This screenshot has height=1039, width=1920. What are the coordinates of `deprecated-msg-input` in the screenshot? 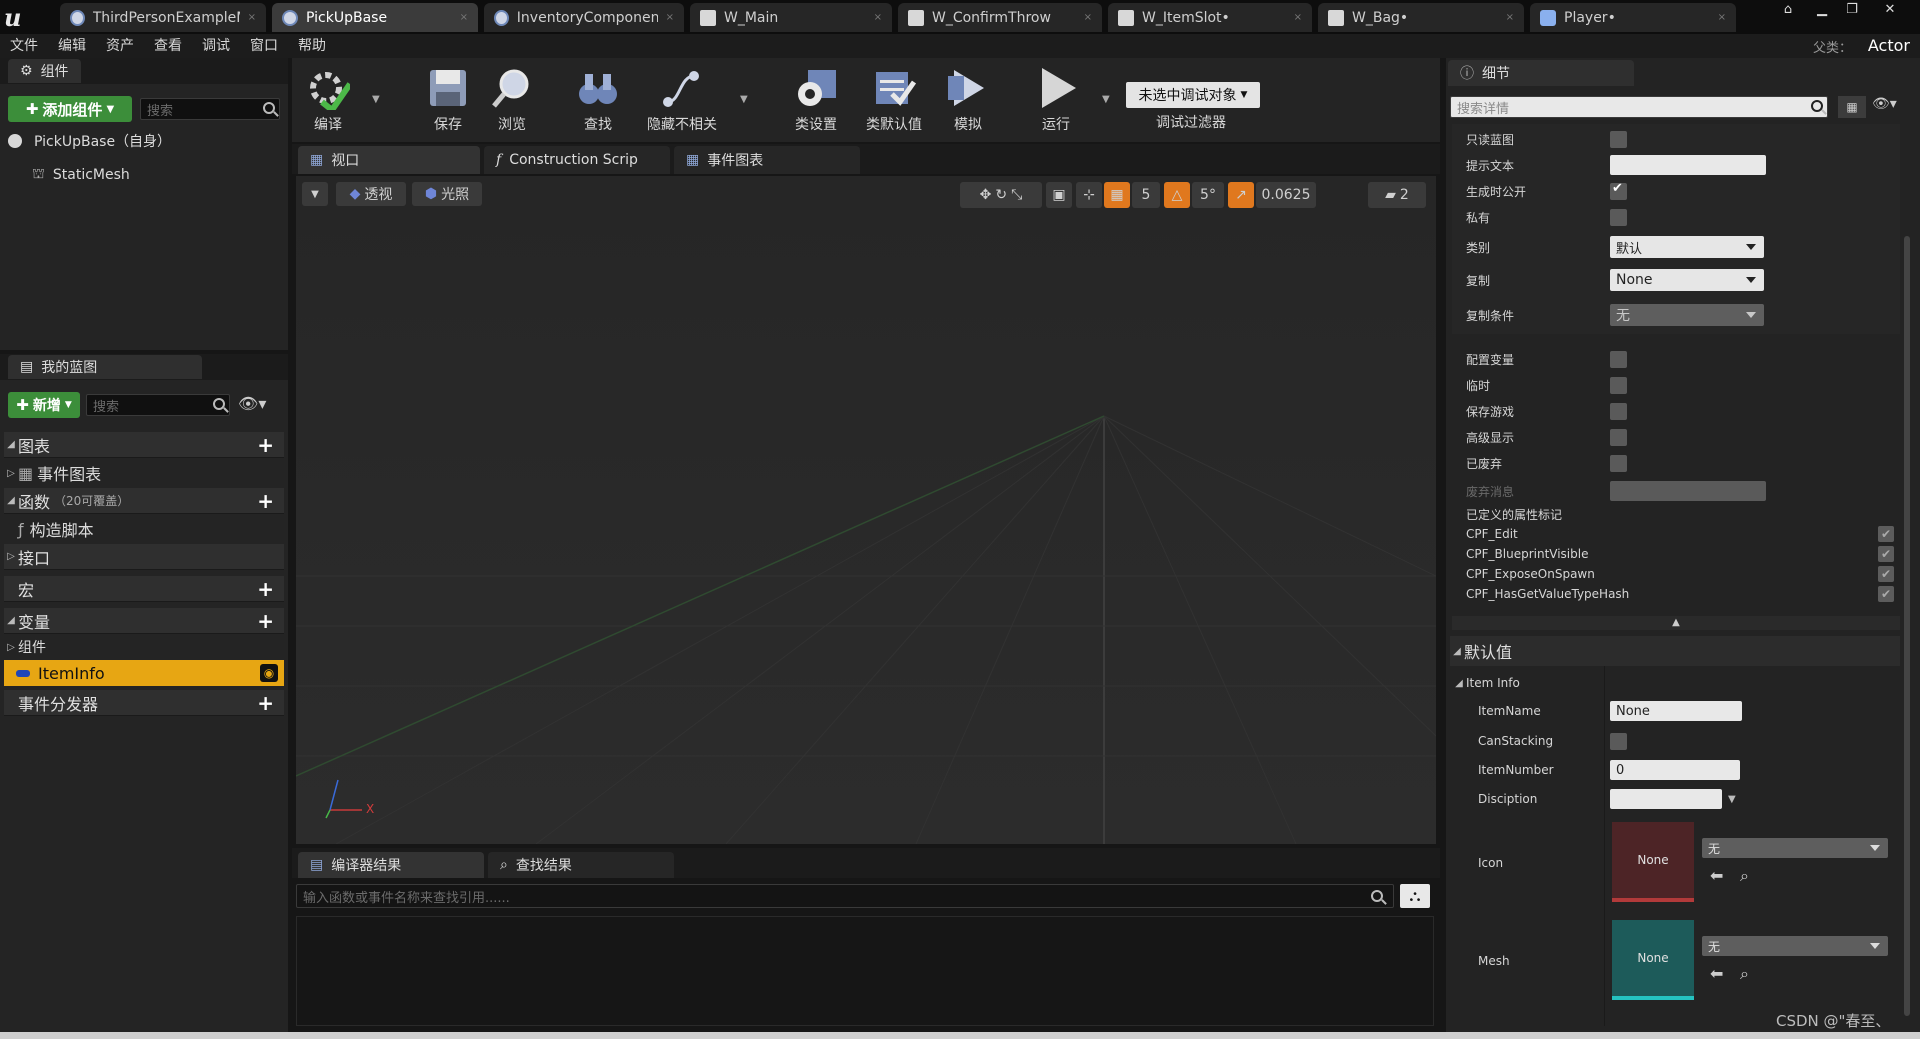 It's located at (1688, 491).